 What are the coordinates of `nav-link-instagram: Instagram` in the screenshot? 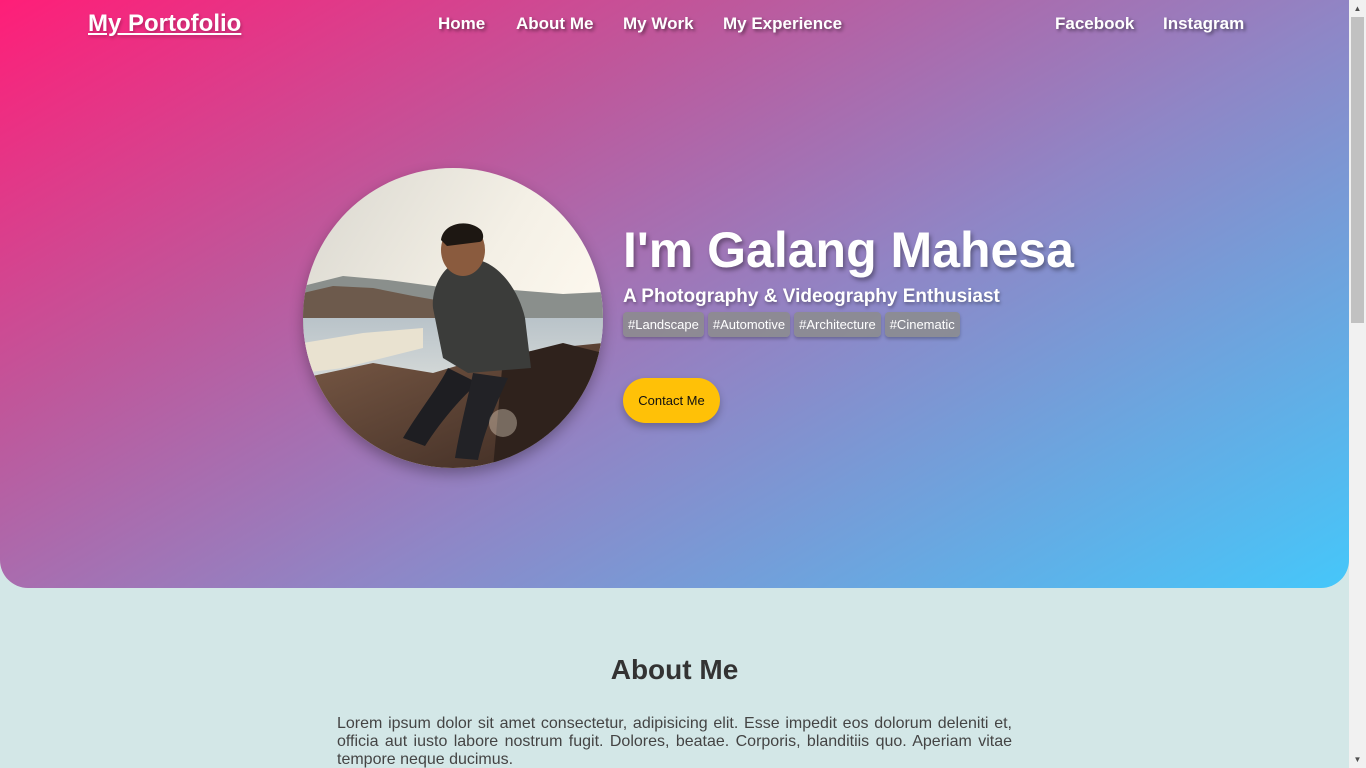 It's located at (1203, 24).